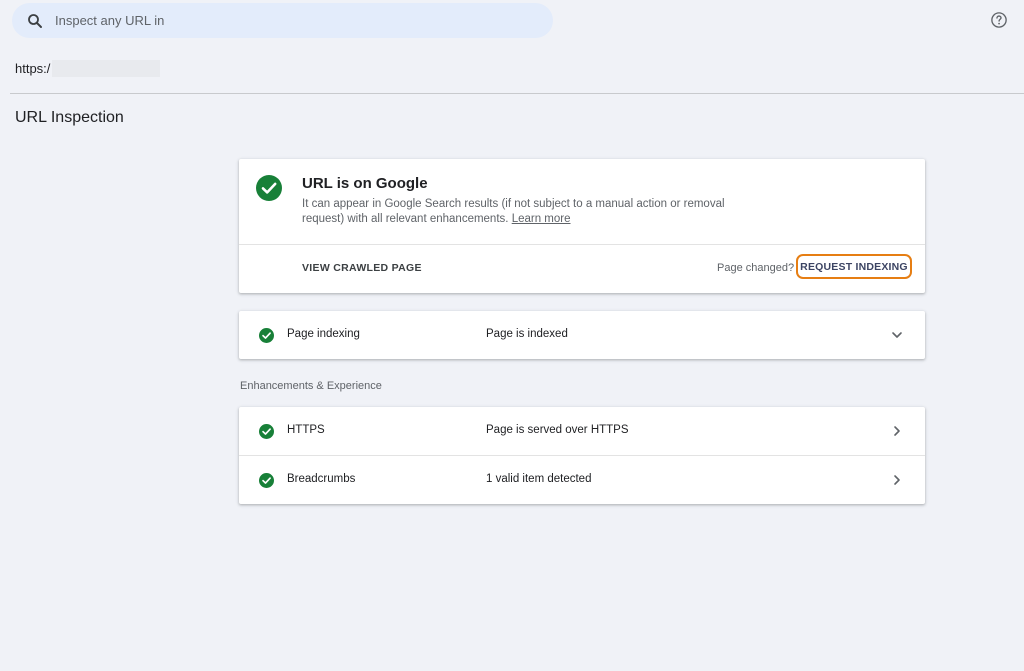 The image size is (1024, 671). Describe the element at coordinates (306, 430) in the screenshot. I see `https-label: HTTPS` at that location.